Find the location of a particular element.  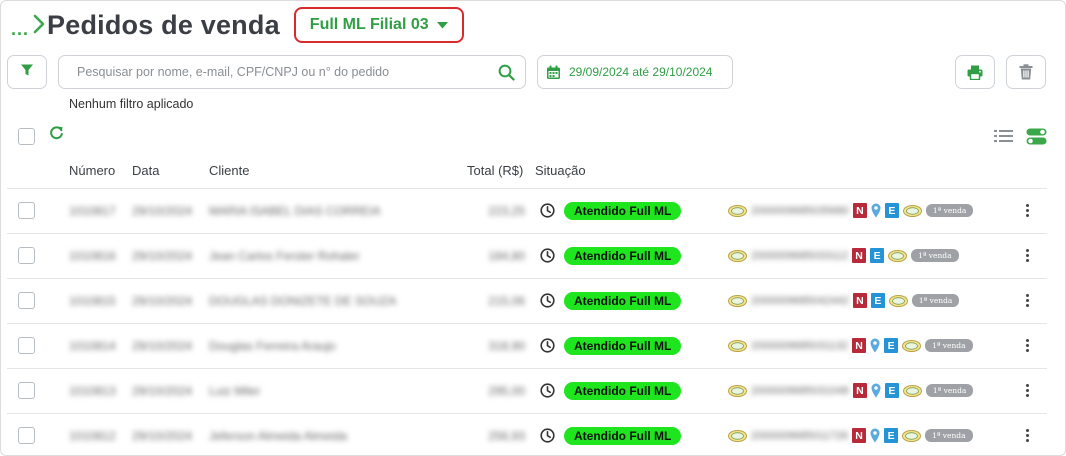

order-total: 215,06 is located at coordinates (506, 300).